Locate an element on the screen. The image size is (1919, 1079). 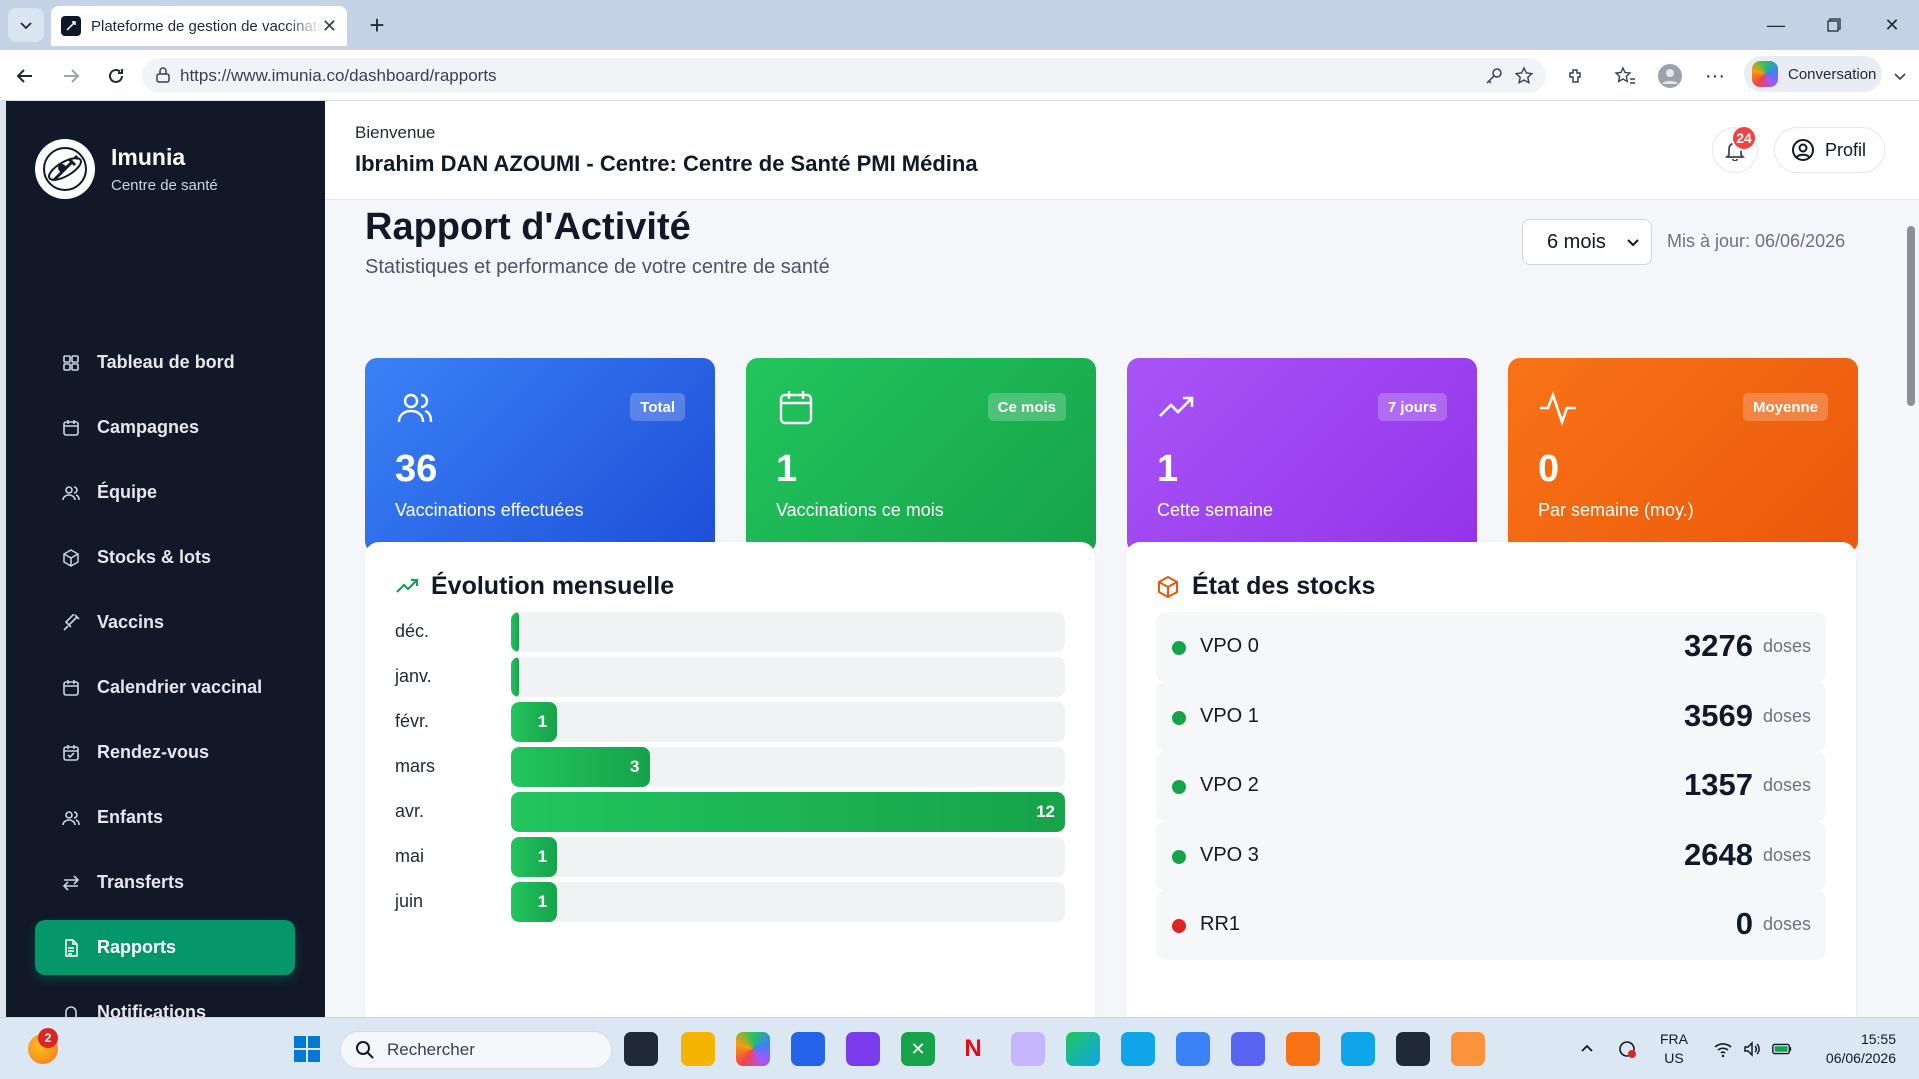
tab-list-button is located at coordinates (26, 25).